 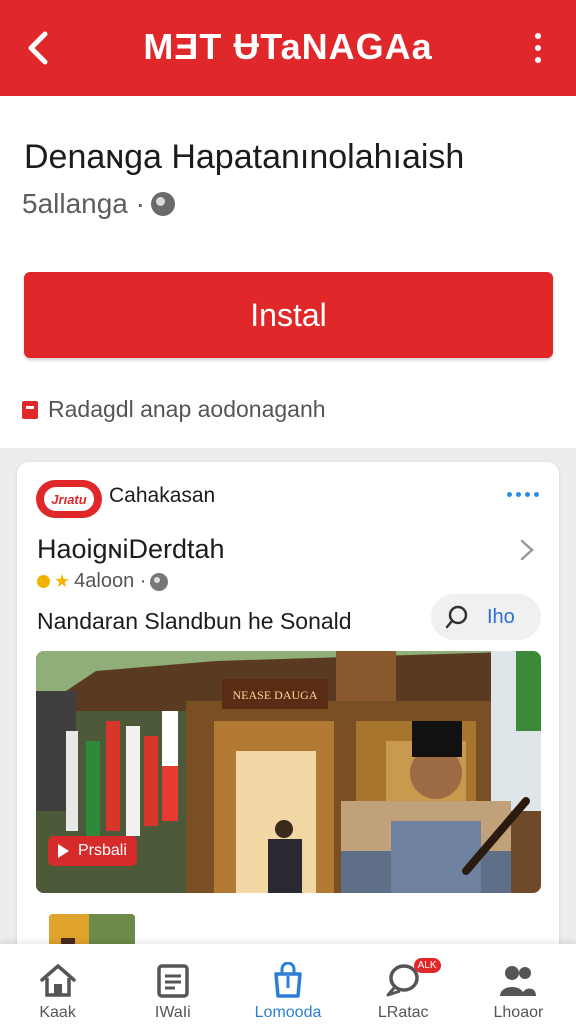 I want to click on notice-text: Radagdl anap aodonaganh, so click(x=187, y=409).